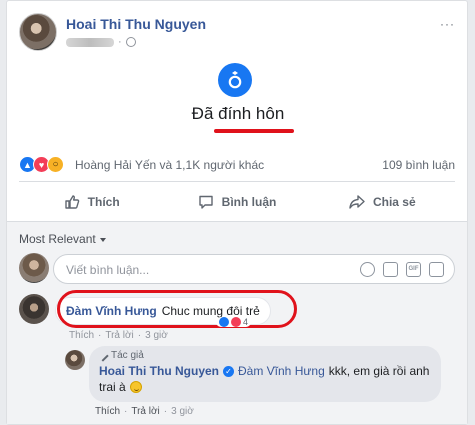  What do you see at coordinates (38, 32) in the screenshot?
I see `author-avatar` at bounding box center [38, 32].